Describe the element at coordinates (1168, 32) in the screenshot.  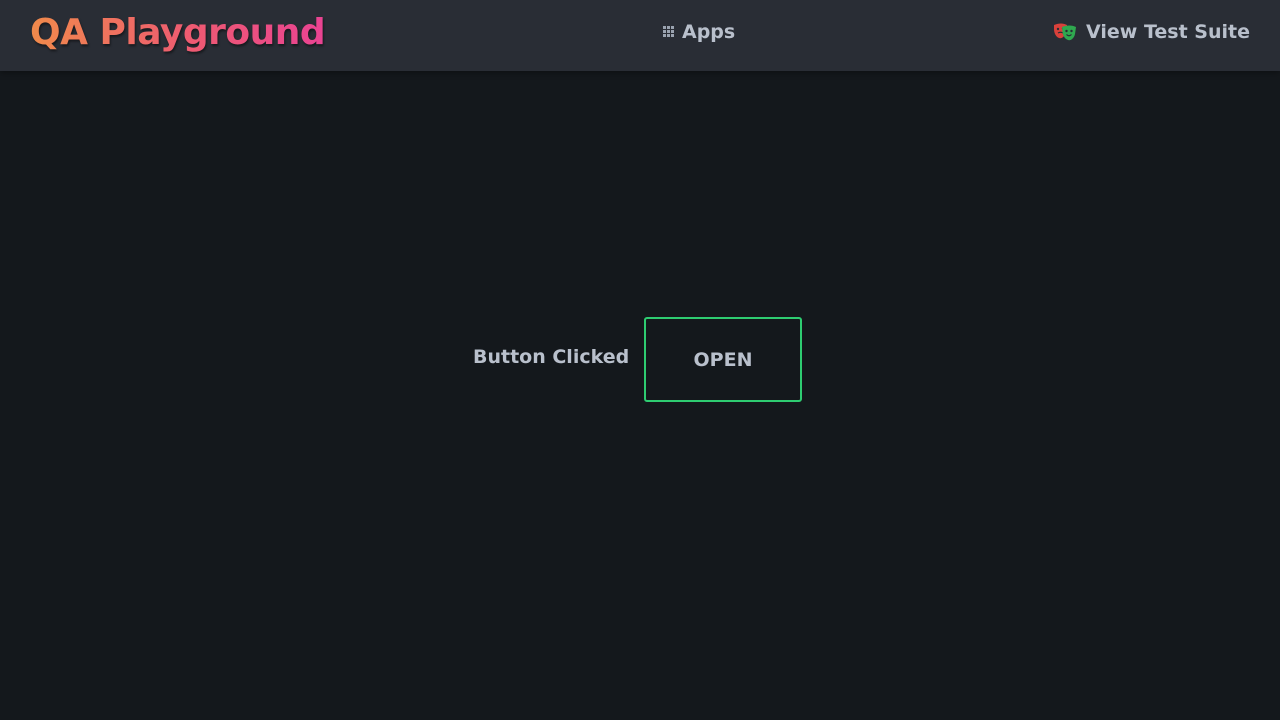
I see `view-test-suite-label: View Test Suite` at that location.